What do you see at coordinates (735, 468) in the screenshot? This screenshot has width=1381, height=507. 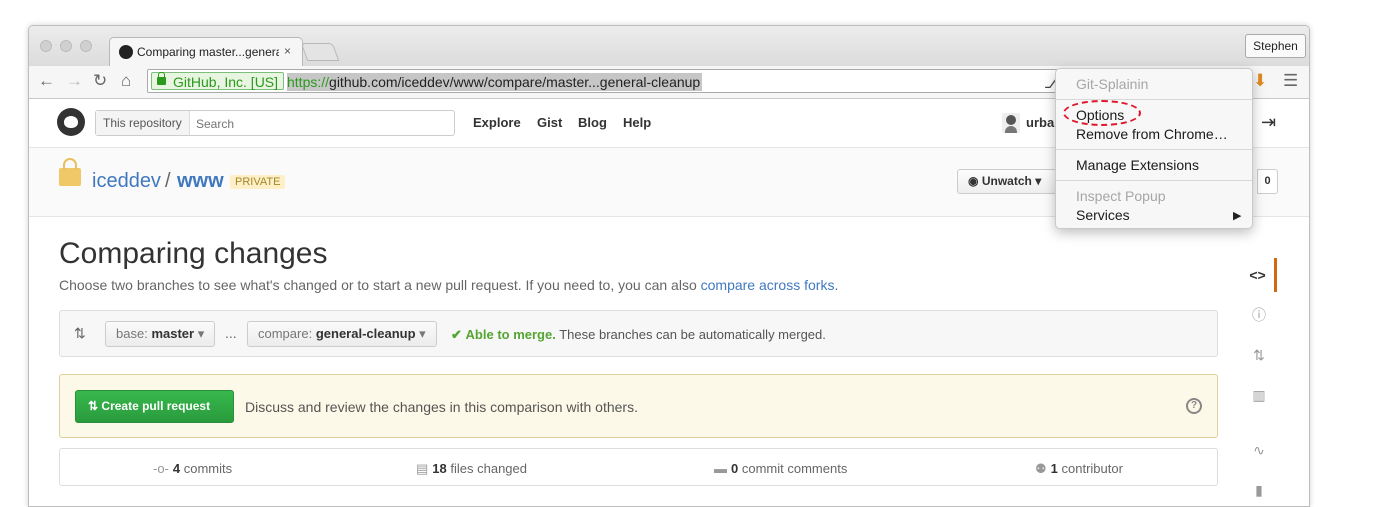 I see `stat-count: 0` at bounding box center [735, 468].